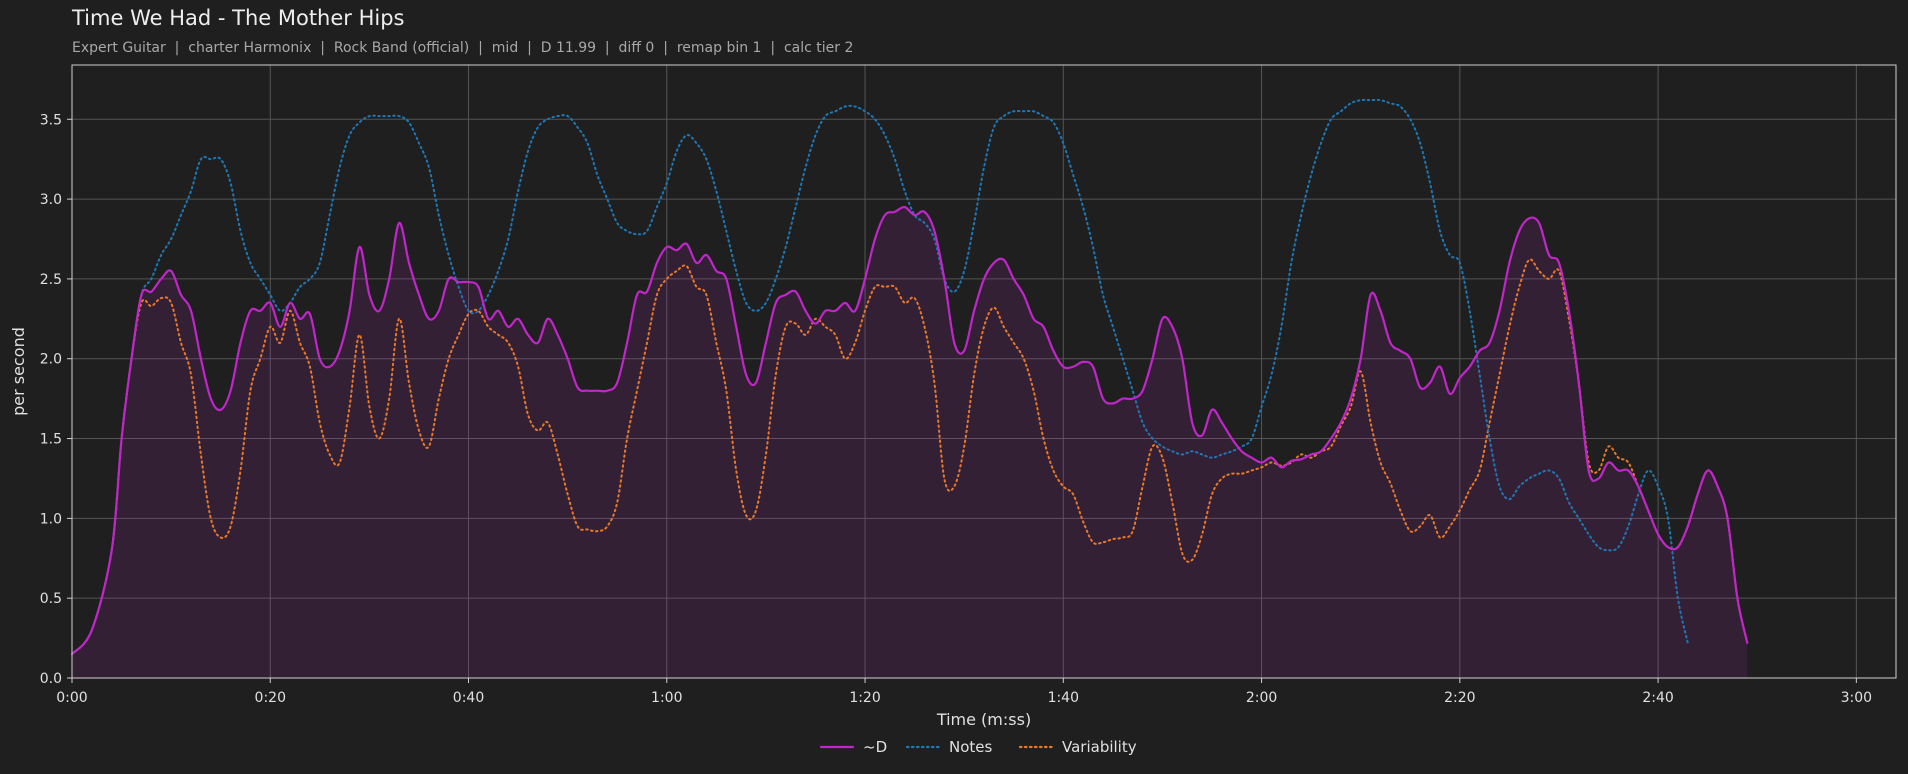 This screenshot has height=774, width=1908. Describe the element at coordinates (971, 747) in the screenshot. I see `legend-label: Notes` at that location.